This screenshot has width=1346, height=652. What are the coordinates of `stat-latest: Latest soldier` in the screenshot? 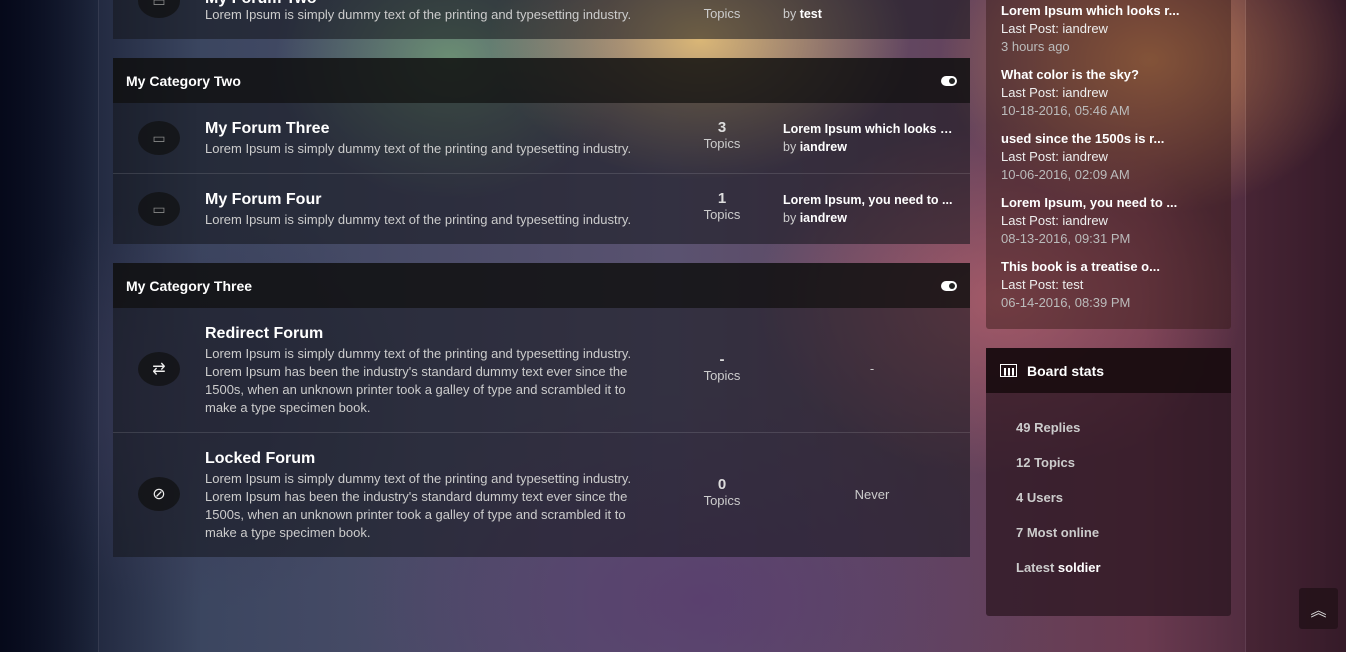 It's located at (1108, 577).